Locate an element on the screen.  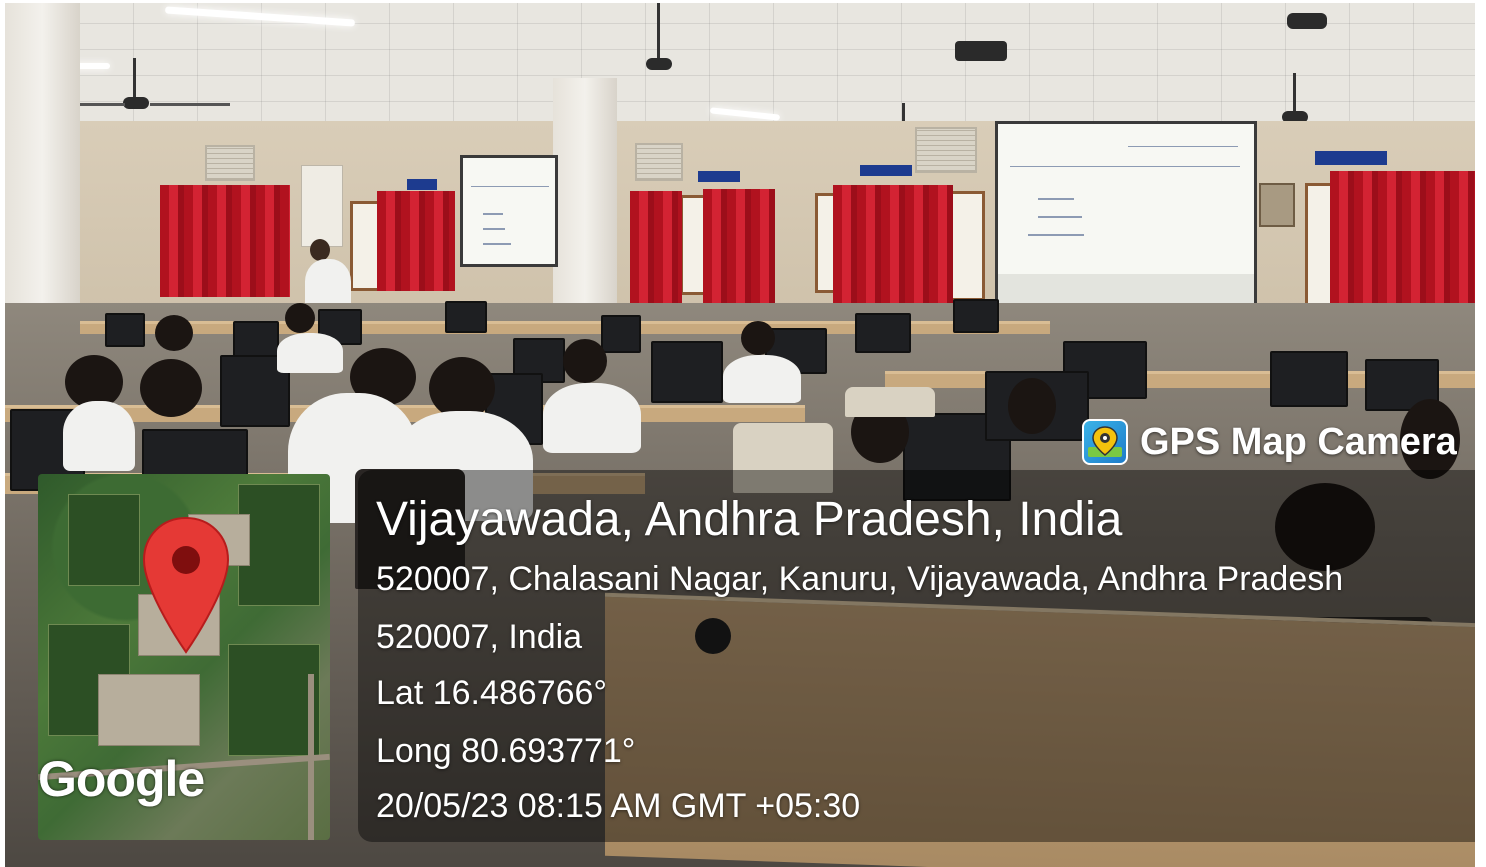
gps-map-camera-badge: GPS Map Camera is located at coordinates (1278, 442).